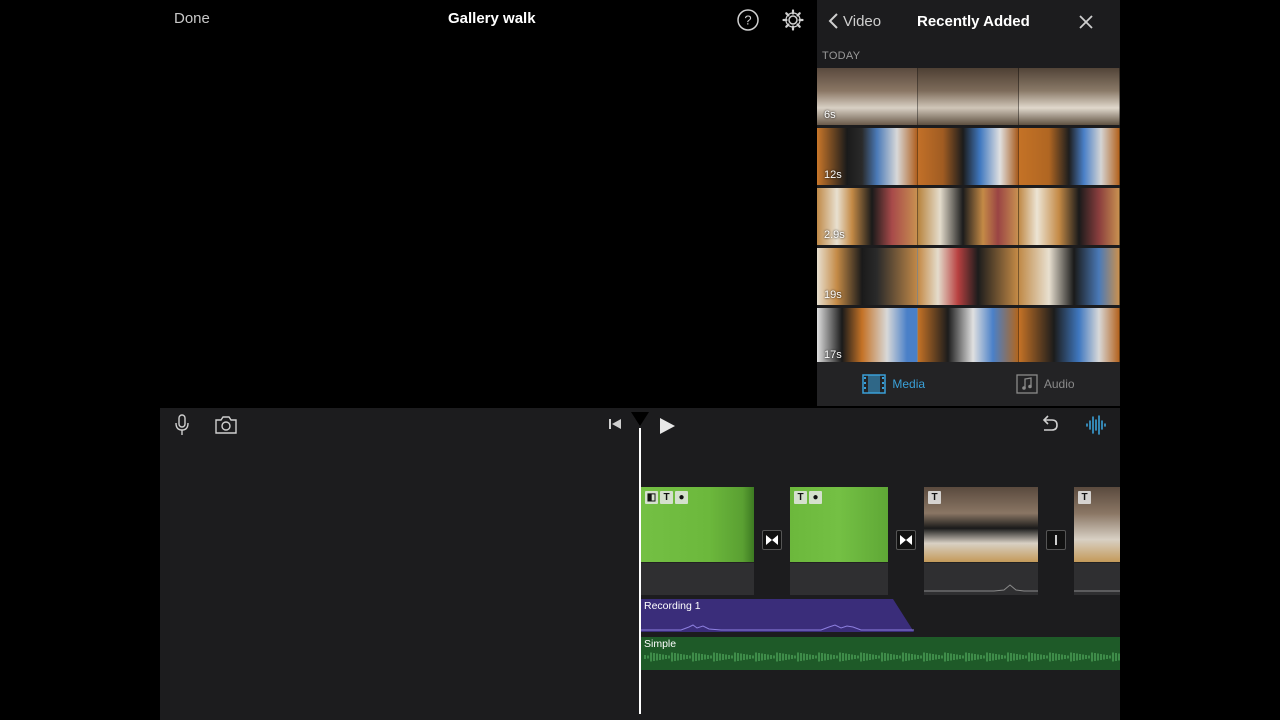 This screenshot has height=720, width=1280. What do you see at coordinates (192, 18) in the screenshot?
I see `done-button: Done` at bounding box center [192, 18].